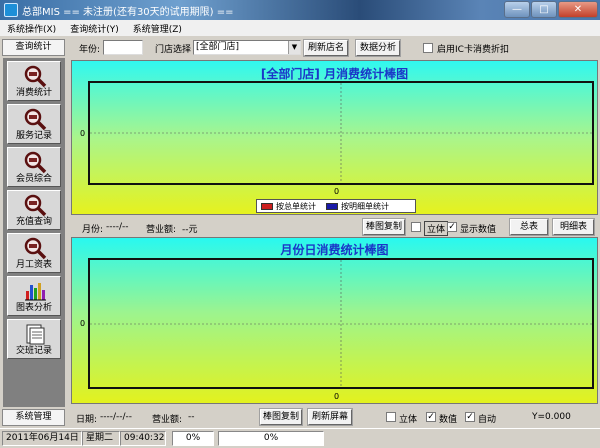  Describe the element at coordinates (487, 420) in the screenshot. I see `auto-label: 自动` at that location.